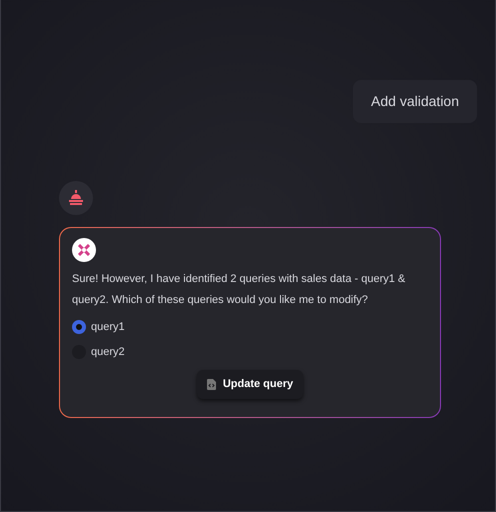 This screenshot has height=512, width=496. What do you see at coordinates (84, 250) in the screenshot?
I see `cross-icon` at bounding box center [84, 250].